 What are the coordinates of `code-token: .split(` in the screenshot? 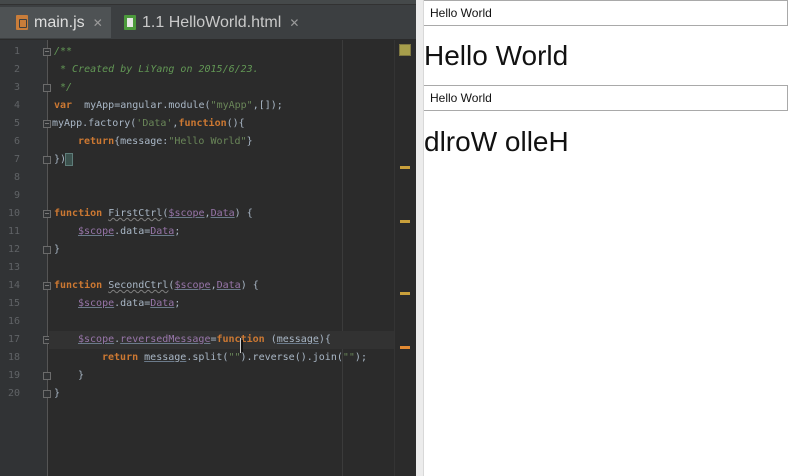 It's located at (207, 357).